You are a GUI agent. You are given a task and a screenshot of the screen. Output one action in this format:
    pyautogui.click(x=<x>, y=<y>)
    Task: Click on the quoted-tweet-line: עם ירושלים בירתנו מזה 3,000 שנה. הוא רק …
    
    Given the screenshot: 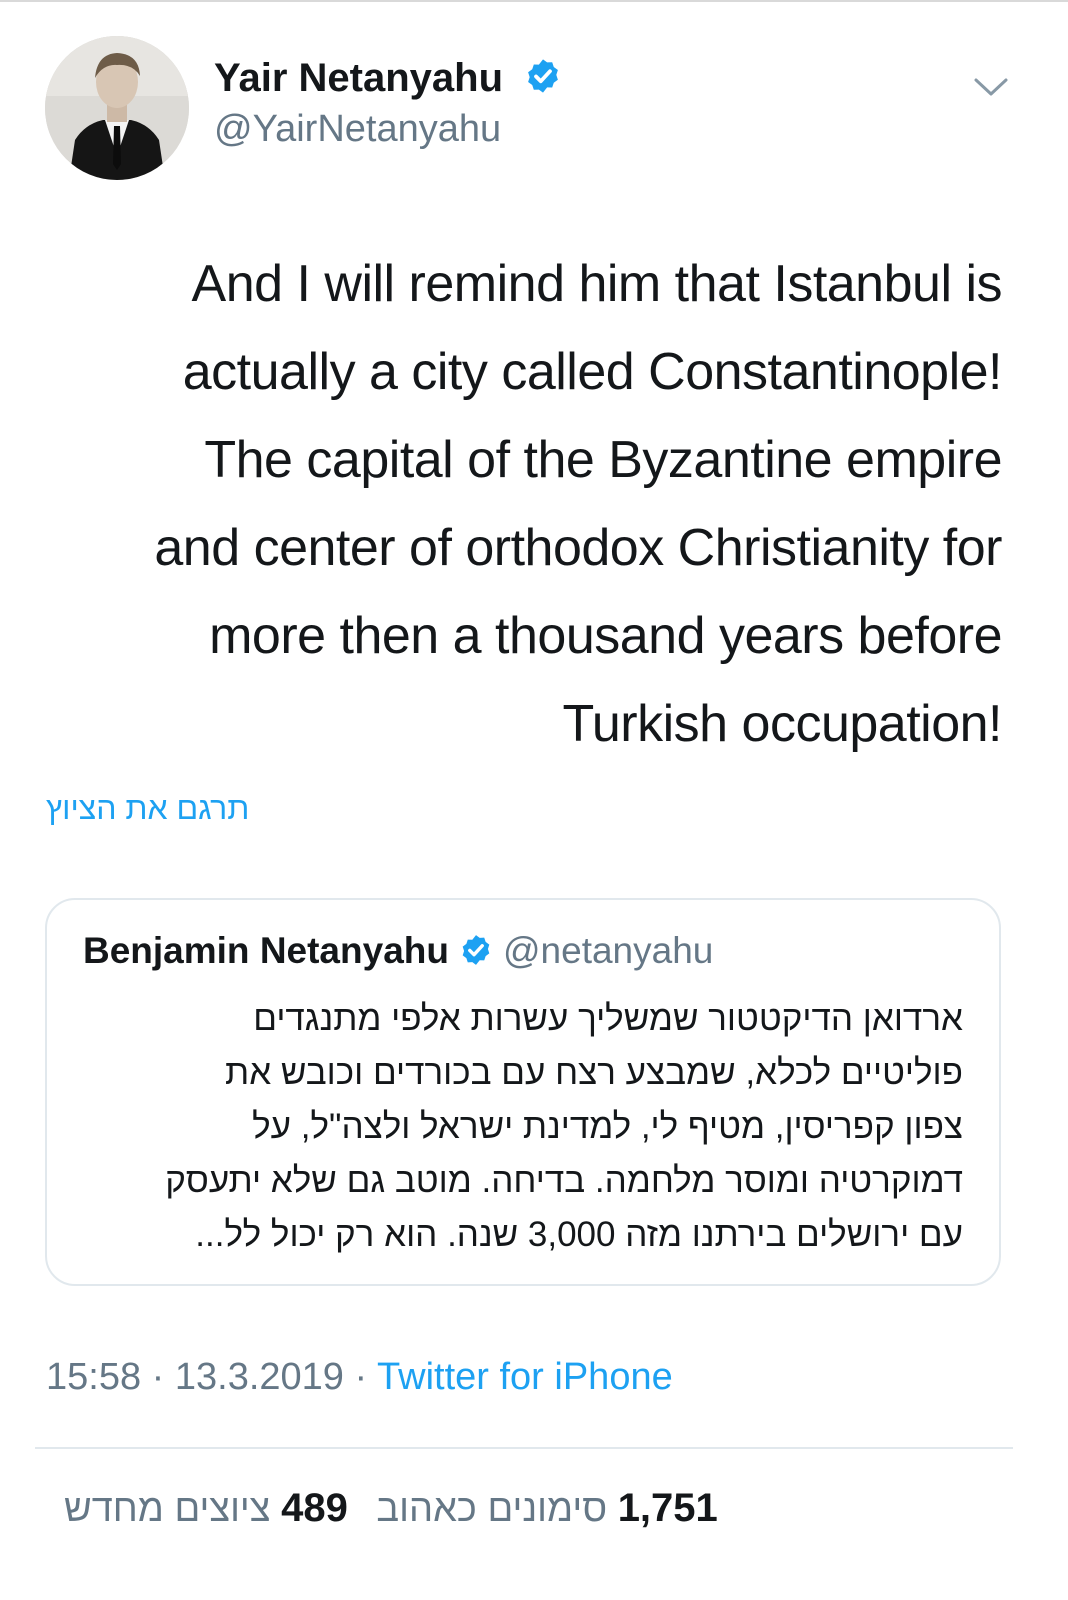 What is the action you would take?
    pyautogui.click(x=579, y=1234)
    